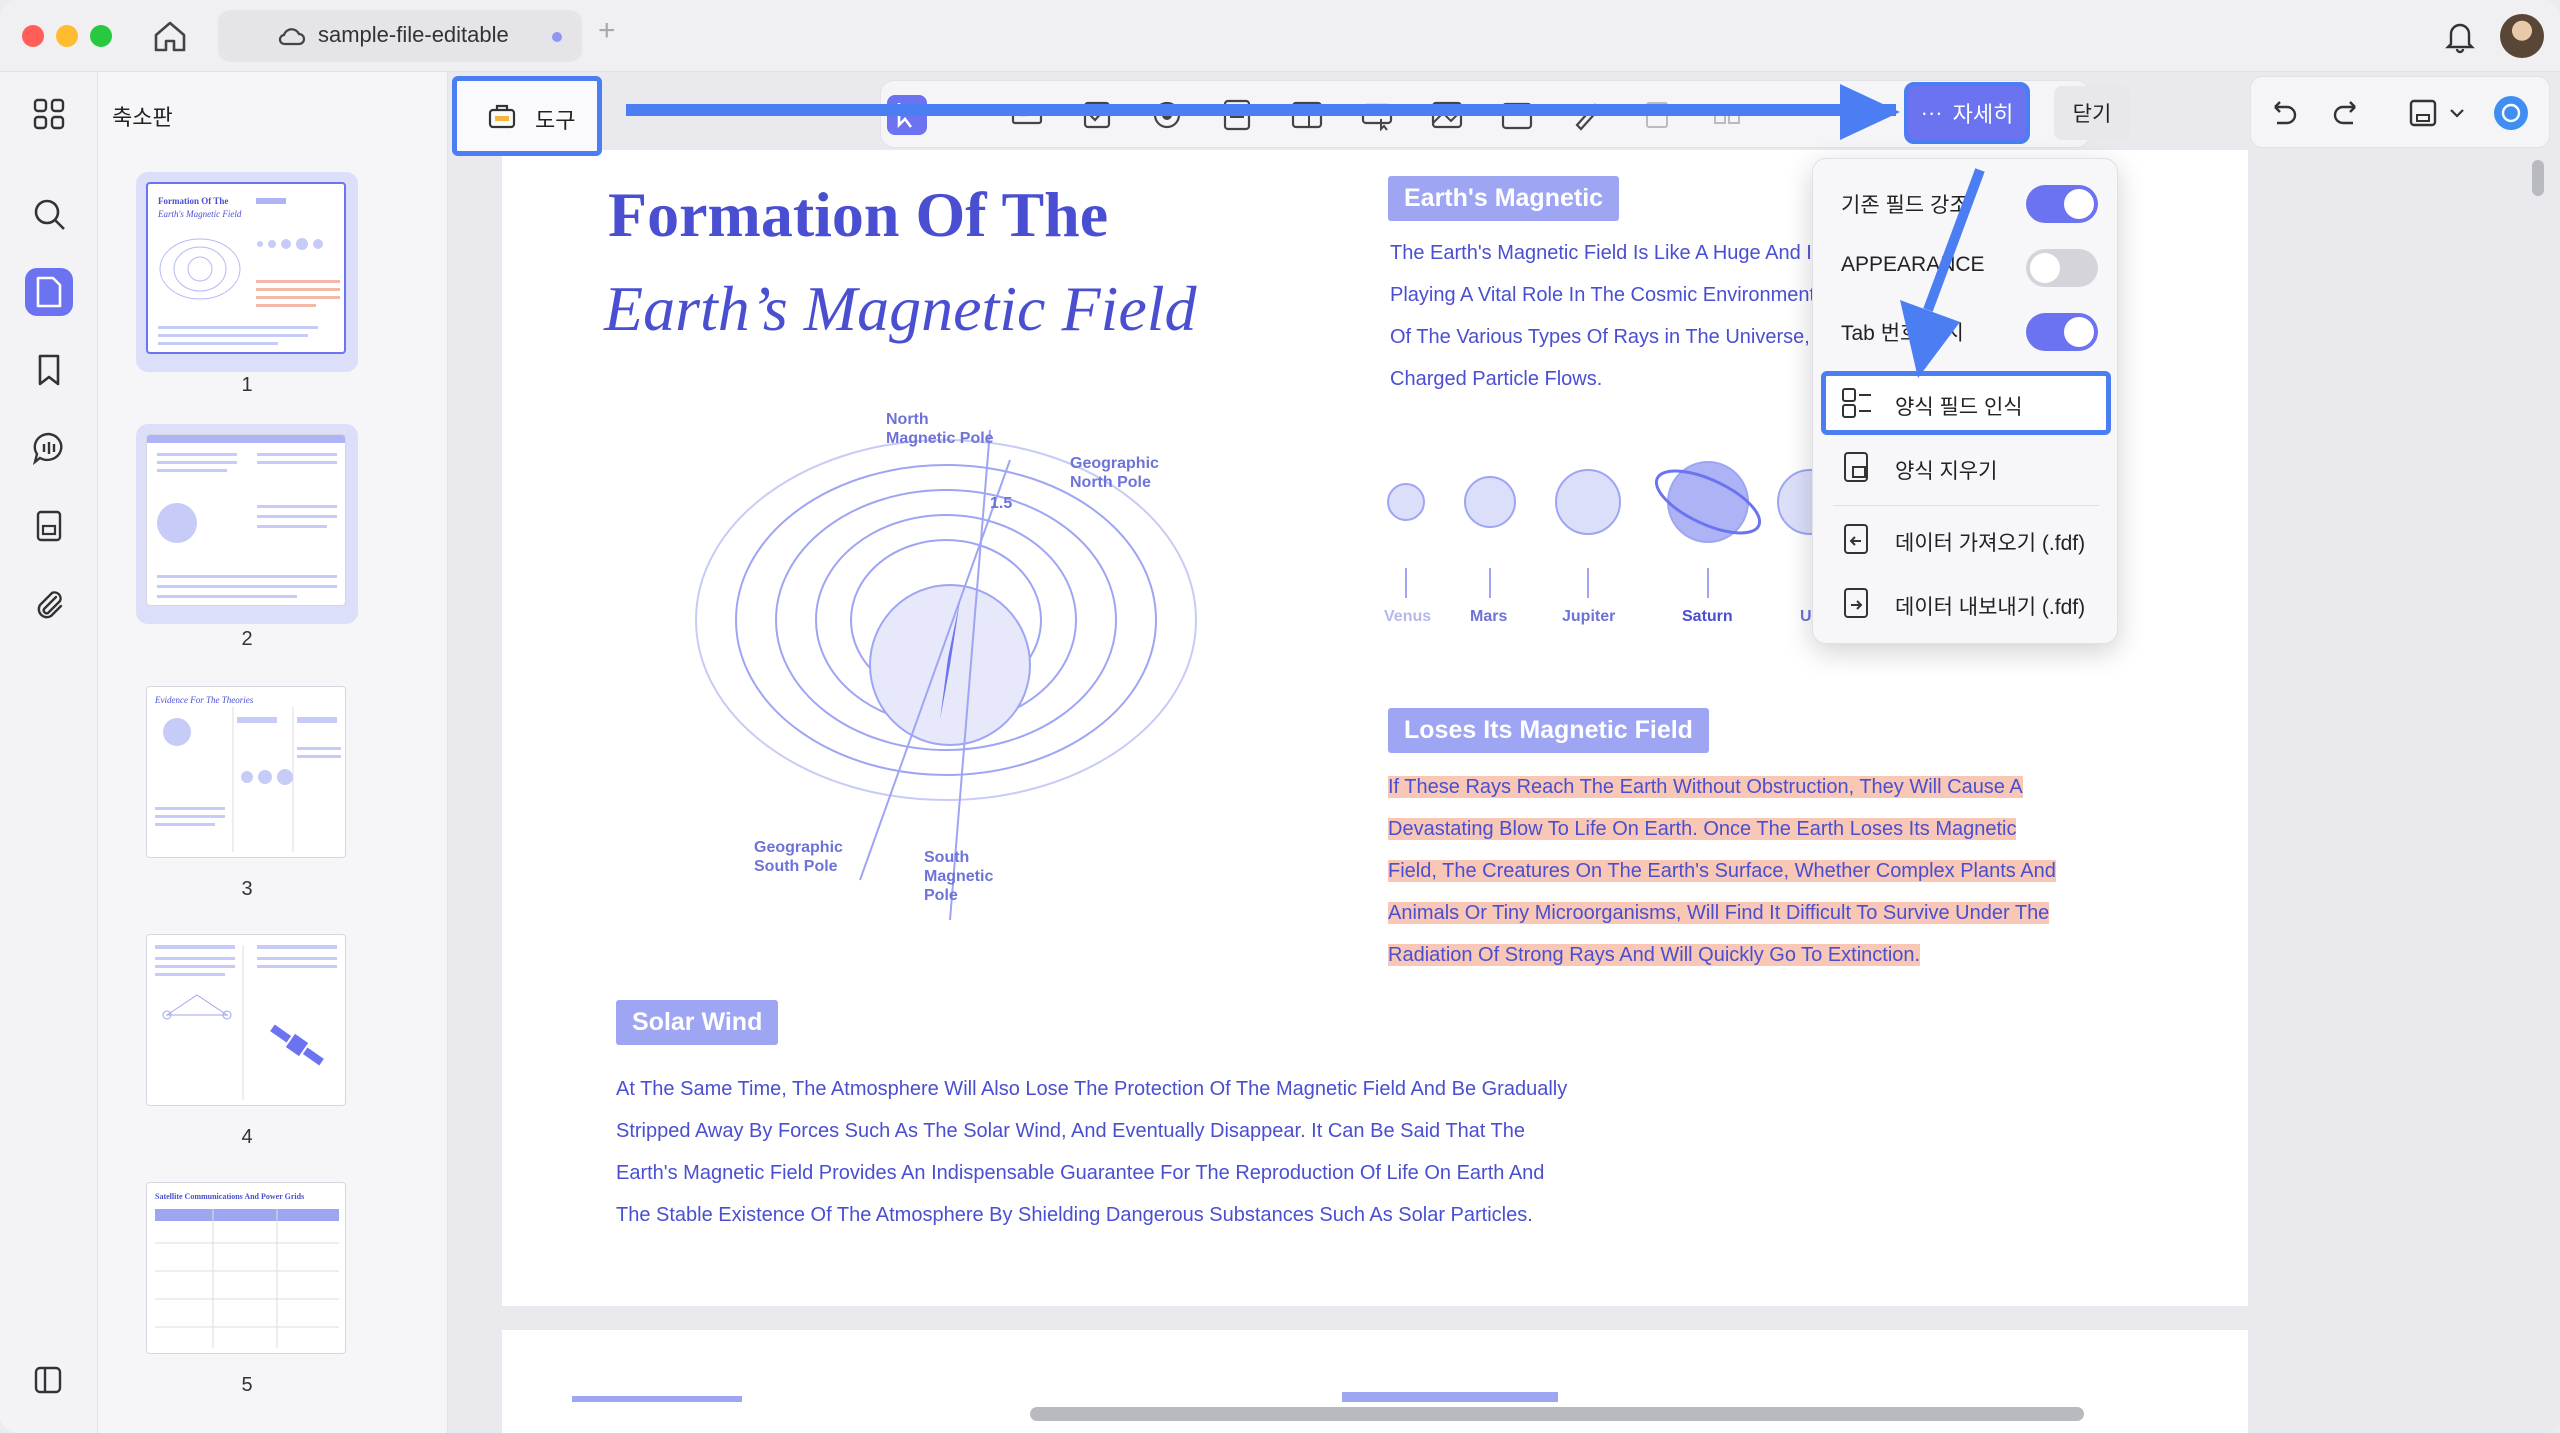  Describe the element at coordinates (49, 448) in the screenshot. I see `comment-icon` at that location.